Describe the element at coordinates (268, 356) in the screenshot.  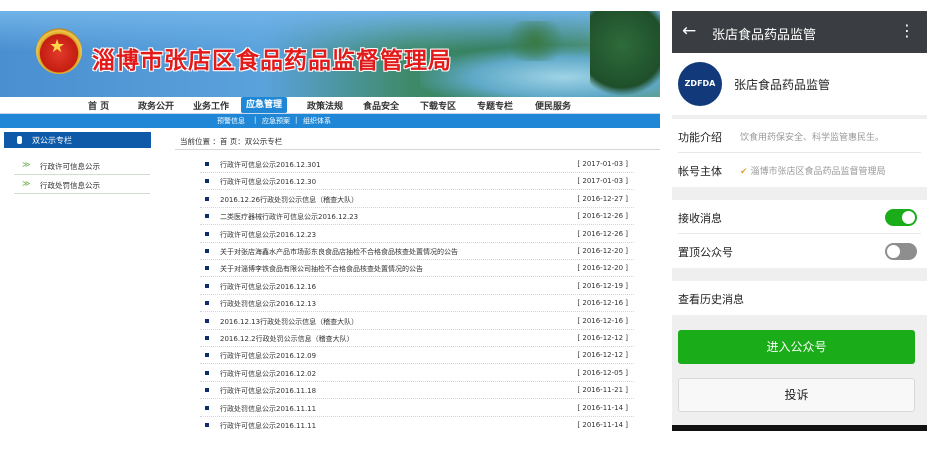
I see `news-title: 行政许可信息公示2016.12.09` at that location.